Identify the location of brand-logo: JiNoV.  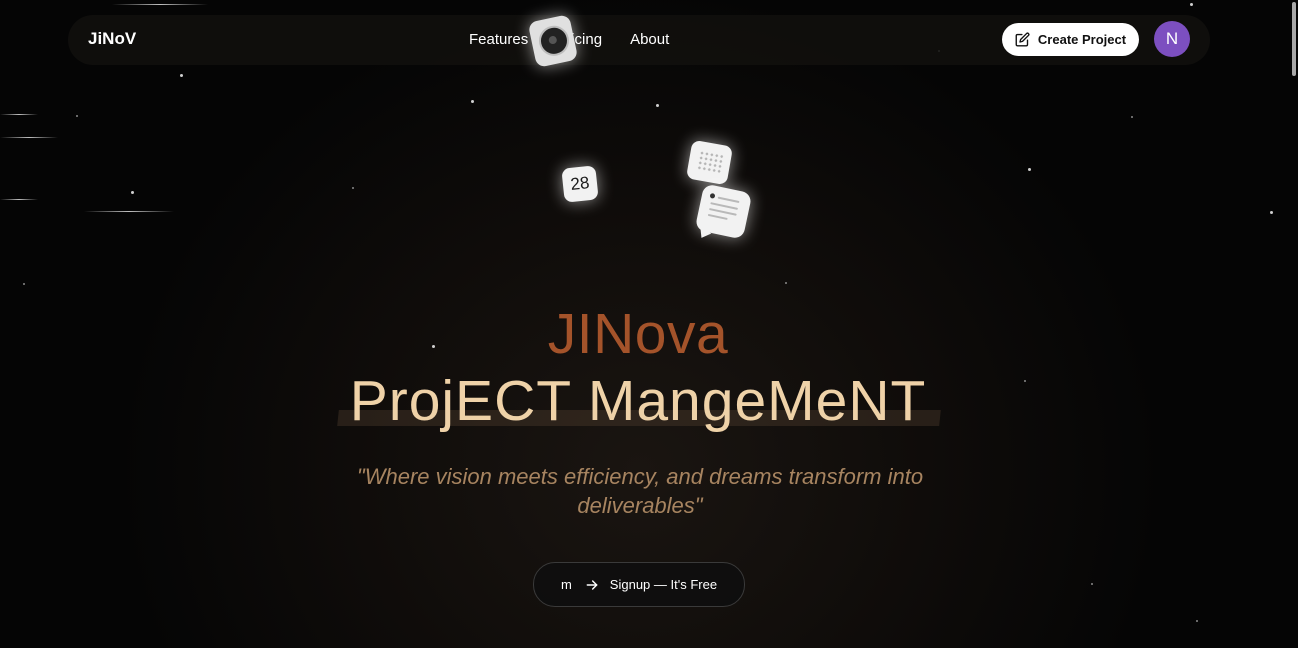
(112, 39).